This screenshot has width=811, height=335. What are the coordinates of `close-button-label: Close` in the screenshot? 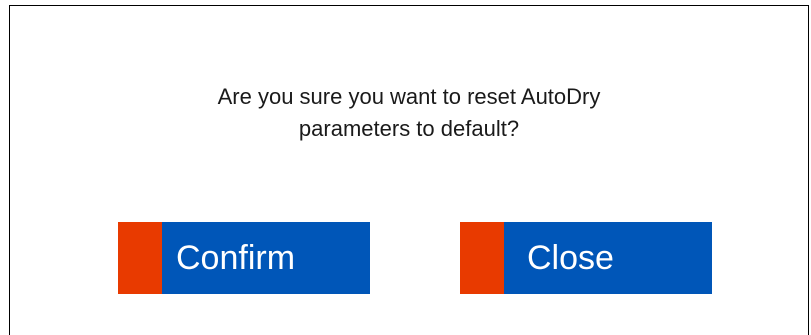 It's located at (570, 257).